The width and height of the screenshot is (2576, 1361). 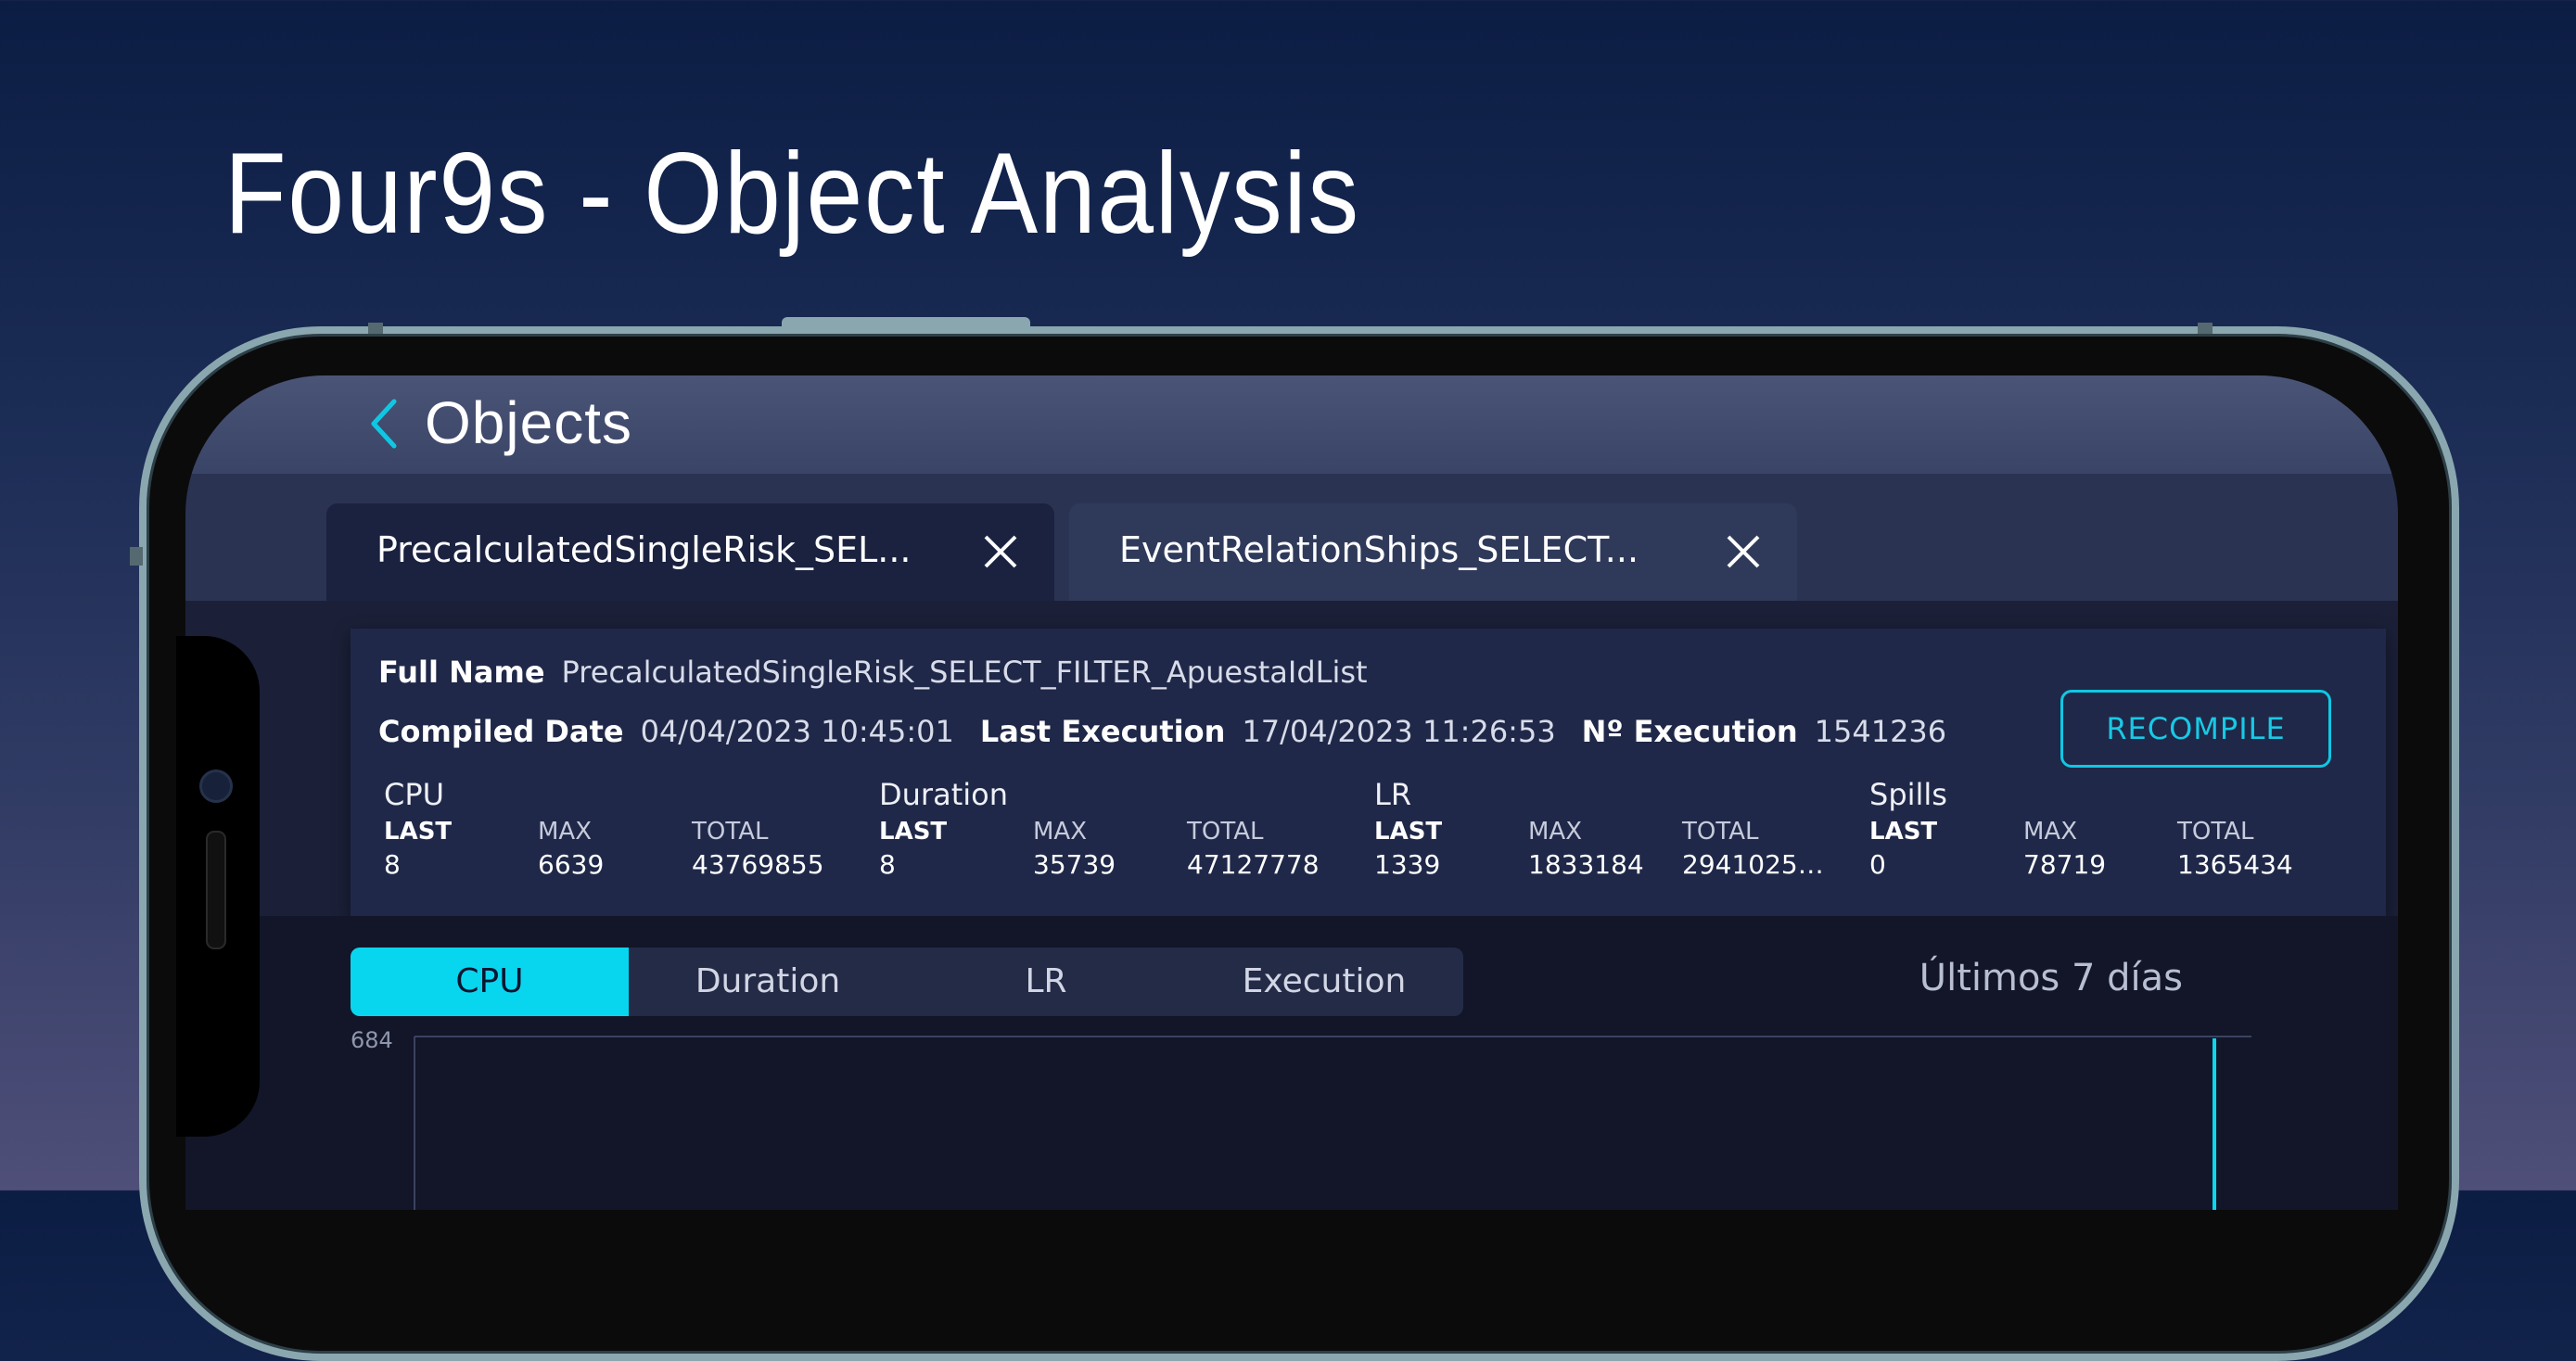 I want to click on metric-last: LAST 0, so click(x=1948, y=849).